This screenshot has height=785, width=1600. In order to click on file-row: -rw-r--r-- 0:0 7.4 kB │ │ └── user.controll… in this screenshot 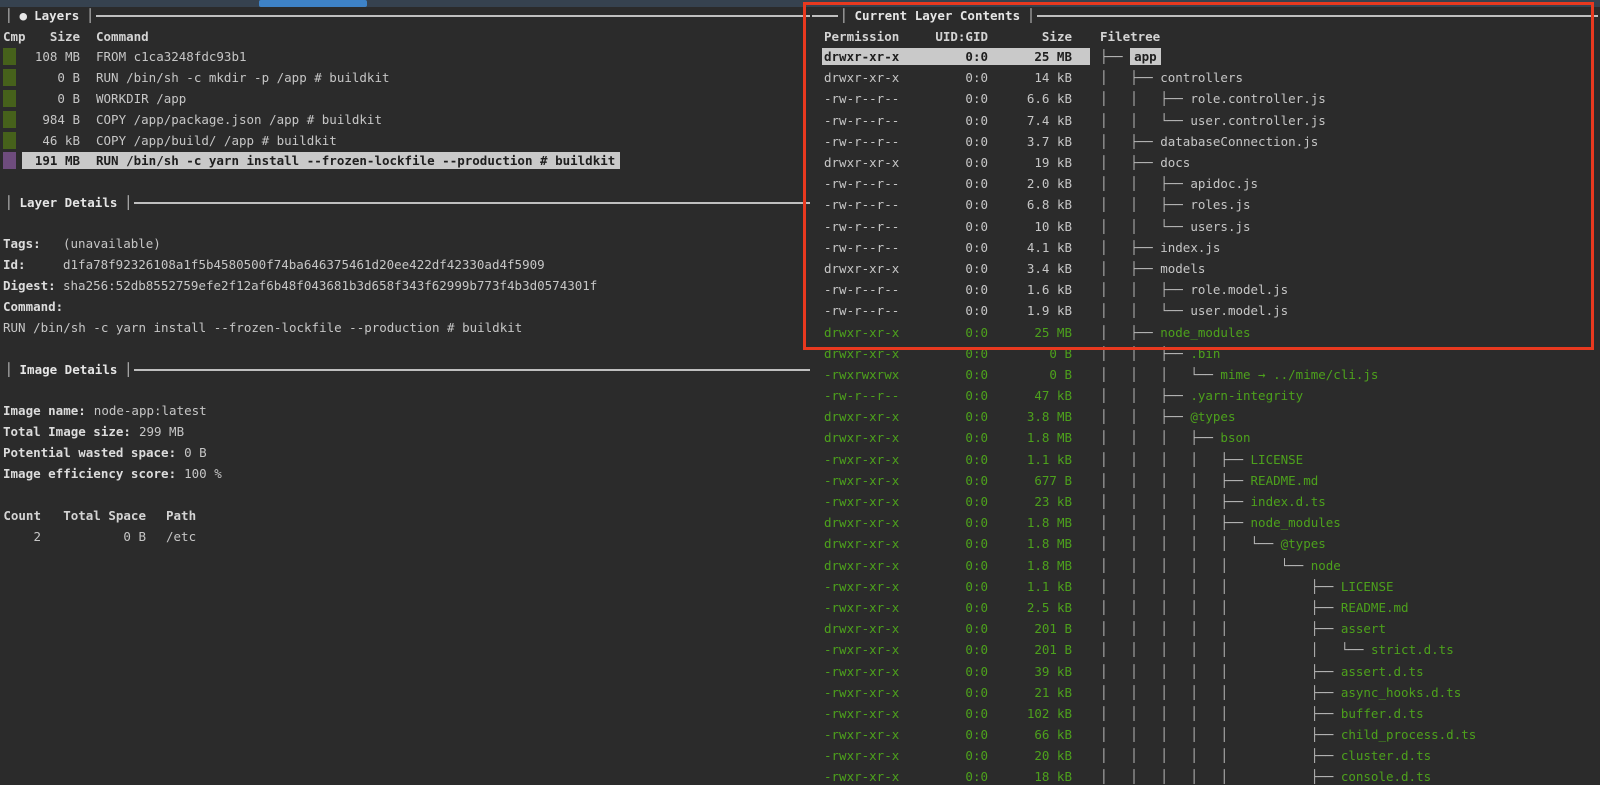, I will do `click(1206, 120)`.